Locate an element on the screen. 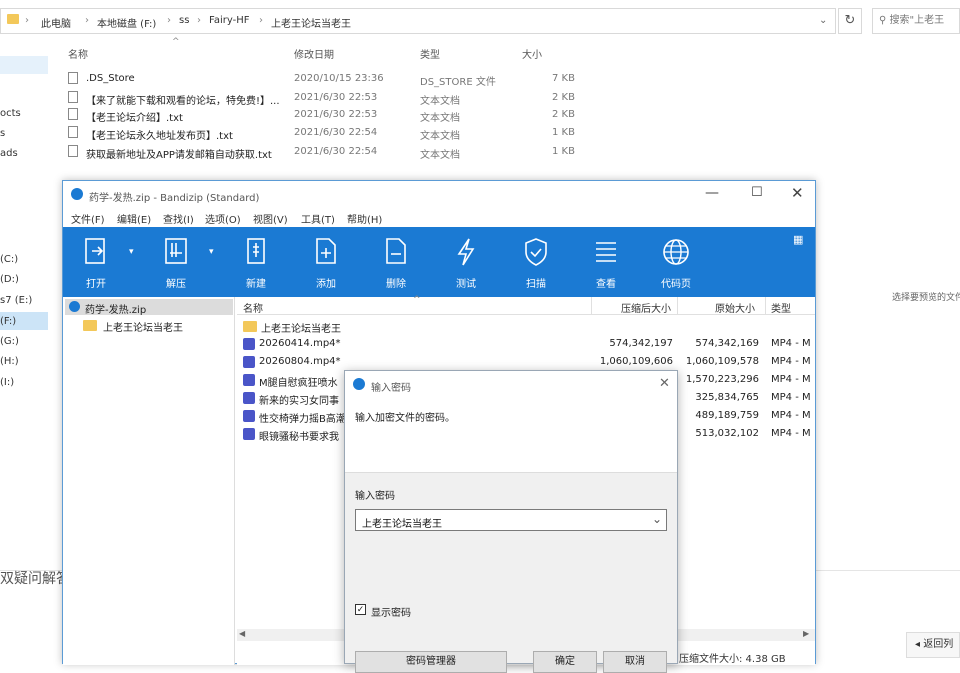  file-date: 2021/6/30 22:54 is located at coordinates (336, 132).